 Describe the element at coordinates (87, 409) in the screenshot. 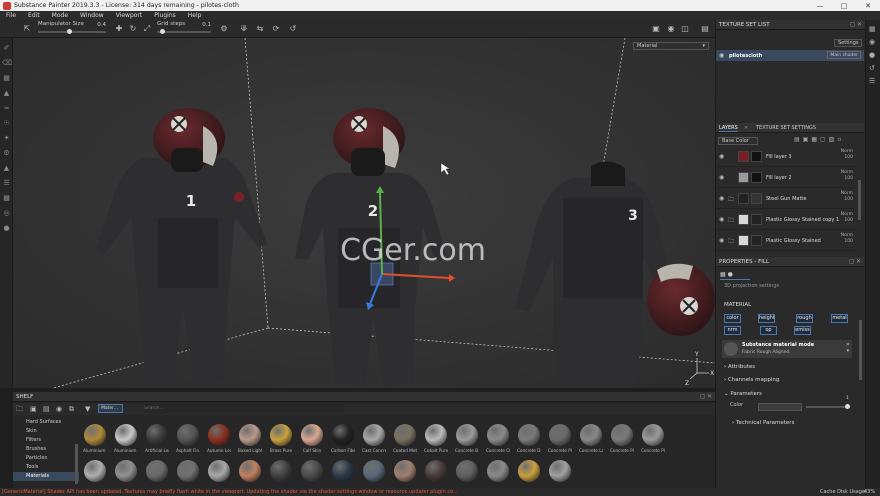

I see `filter-icon: ▼` at that location.